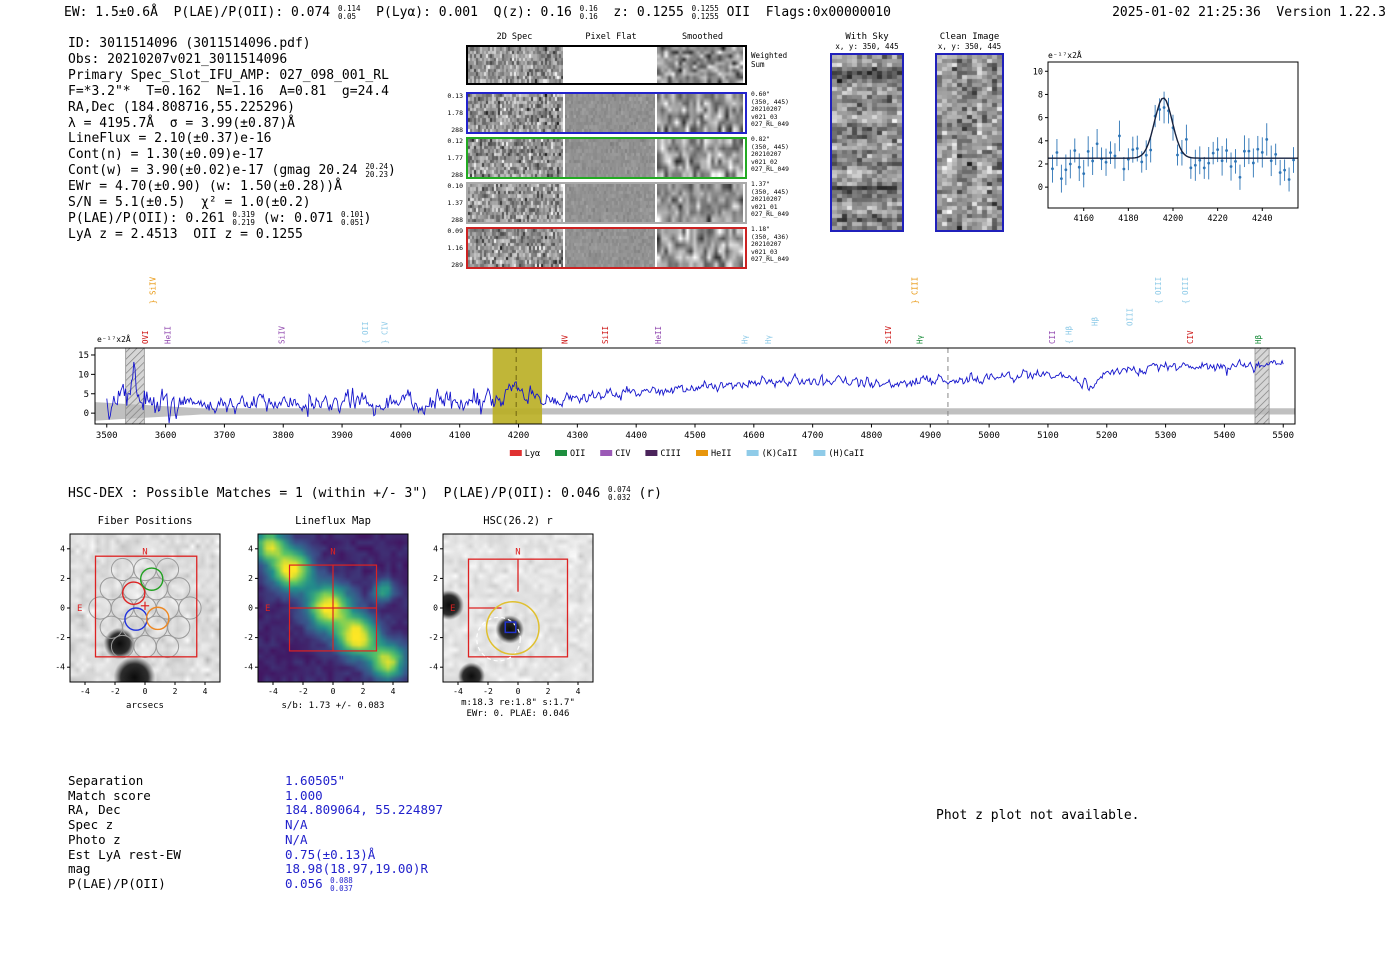  Describe the element at coordinates (232, 187) in the screenshot. I see `info-line: EWr = 4.70(±0.90) (w: 1.50(±0.28))Å` at that location.